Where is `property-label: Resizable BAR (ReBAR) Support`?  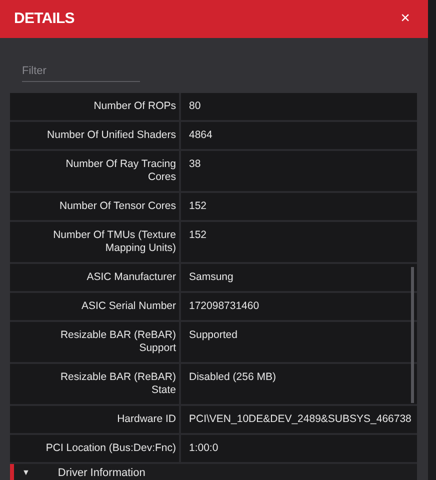
property-label: Resizable BAR (ReBAR) Support is located at coordinates (95, 342).